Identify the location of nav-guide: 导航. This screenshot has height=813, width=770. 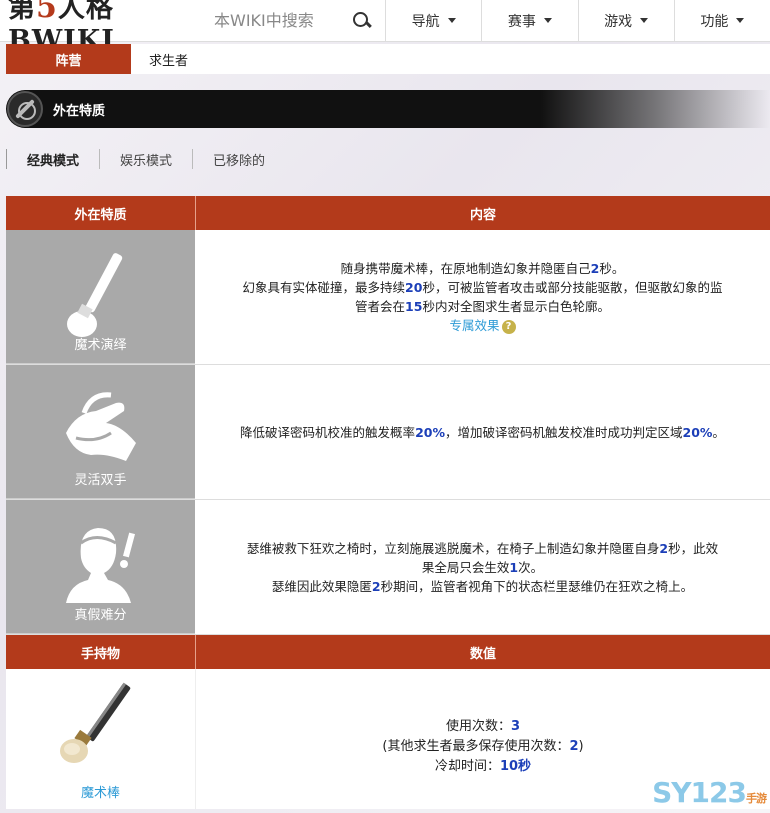
(433, 21).